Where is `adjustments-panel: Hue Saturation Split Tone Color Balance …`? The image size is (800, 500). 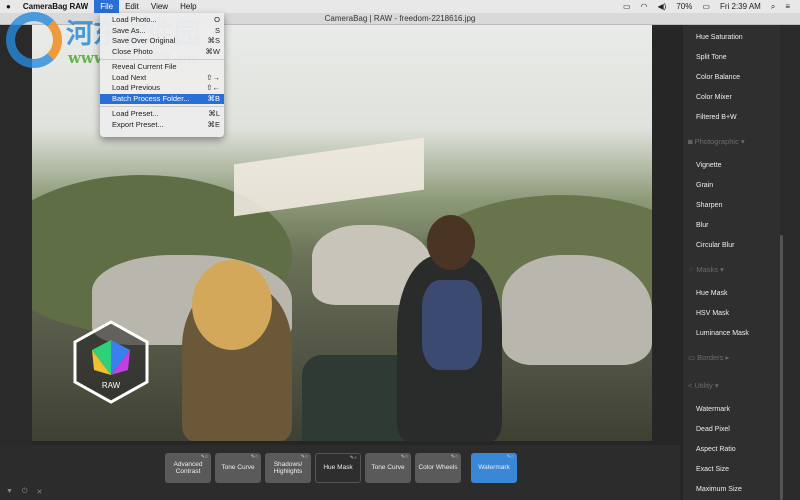
adjustments-panel: Hue Saturation Split Tone Color Balance … is located at coordinates (731, 262).